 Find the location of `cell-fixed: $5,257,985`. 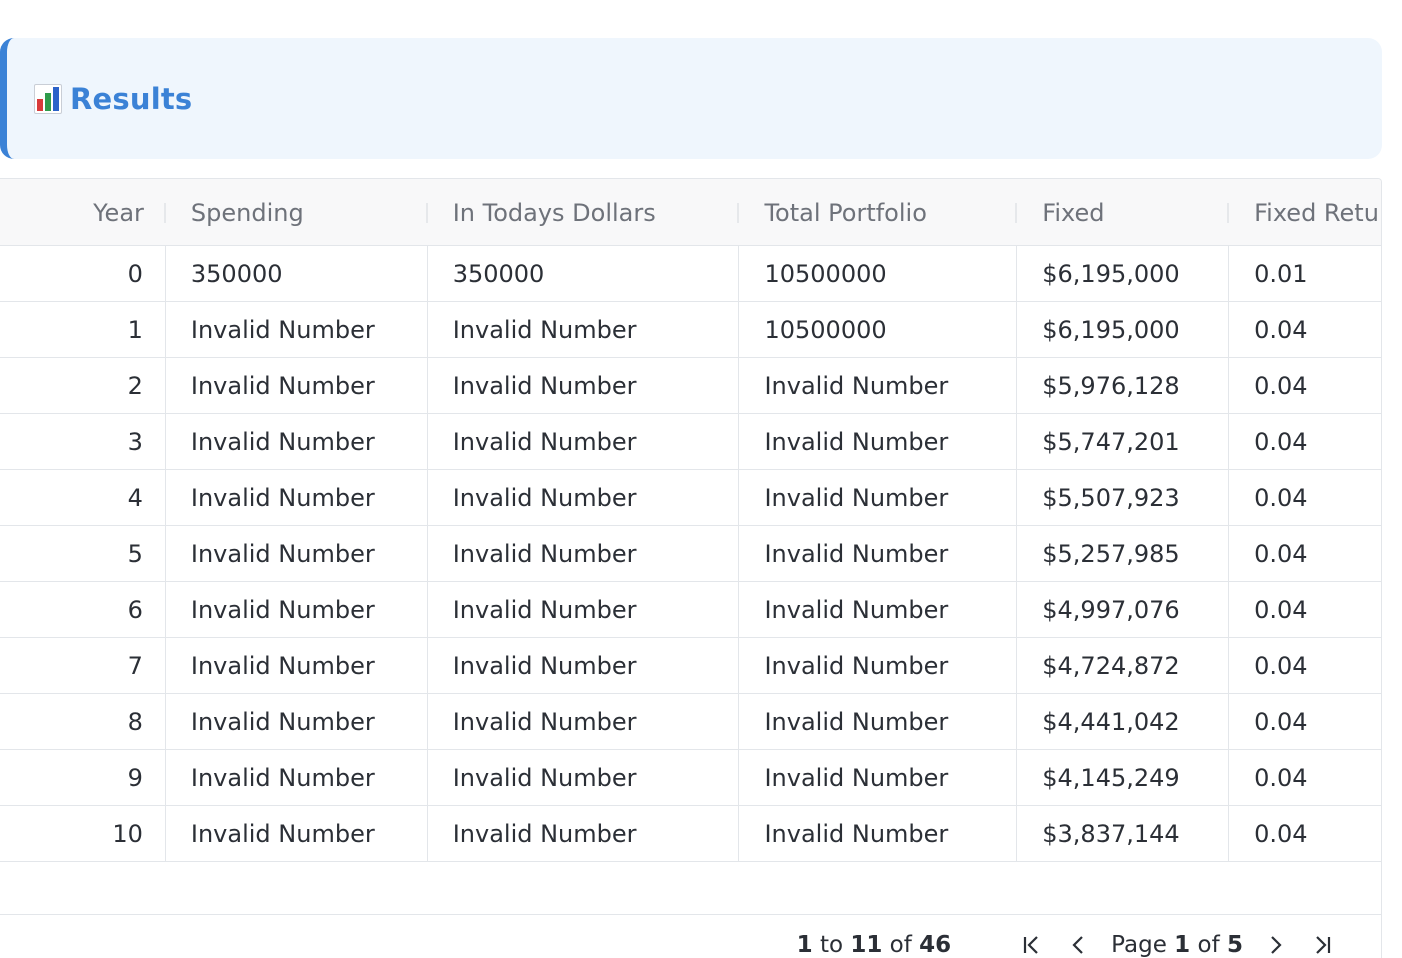

cell-fixed: $5,257,985 is located at coordinates (1123, 553).